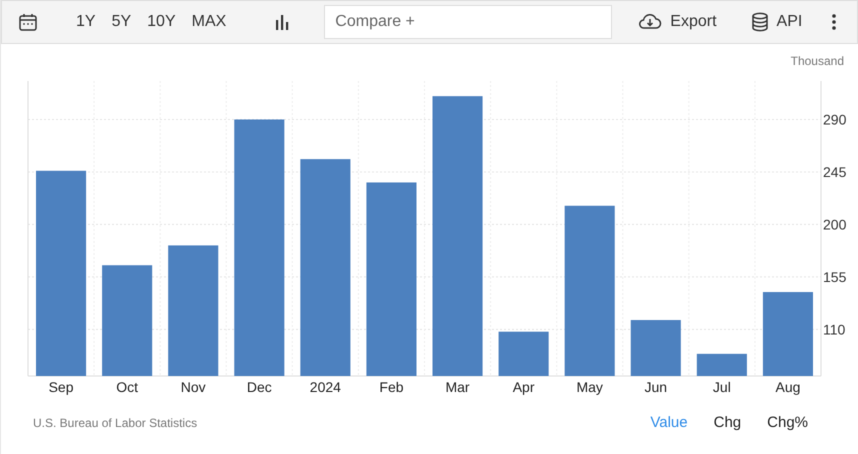 Image resolution: width=858 pixels, height=454 pixels. What do you see at coordinates (391, 387) in the screenshot?
I see `axis-tick-label: Feb` at bounding box center [391, 387].